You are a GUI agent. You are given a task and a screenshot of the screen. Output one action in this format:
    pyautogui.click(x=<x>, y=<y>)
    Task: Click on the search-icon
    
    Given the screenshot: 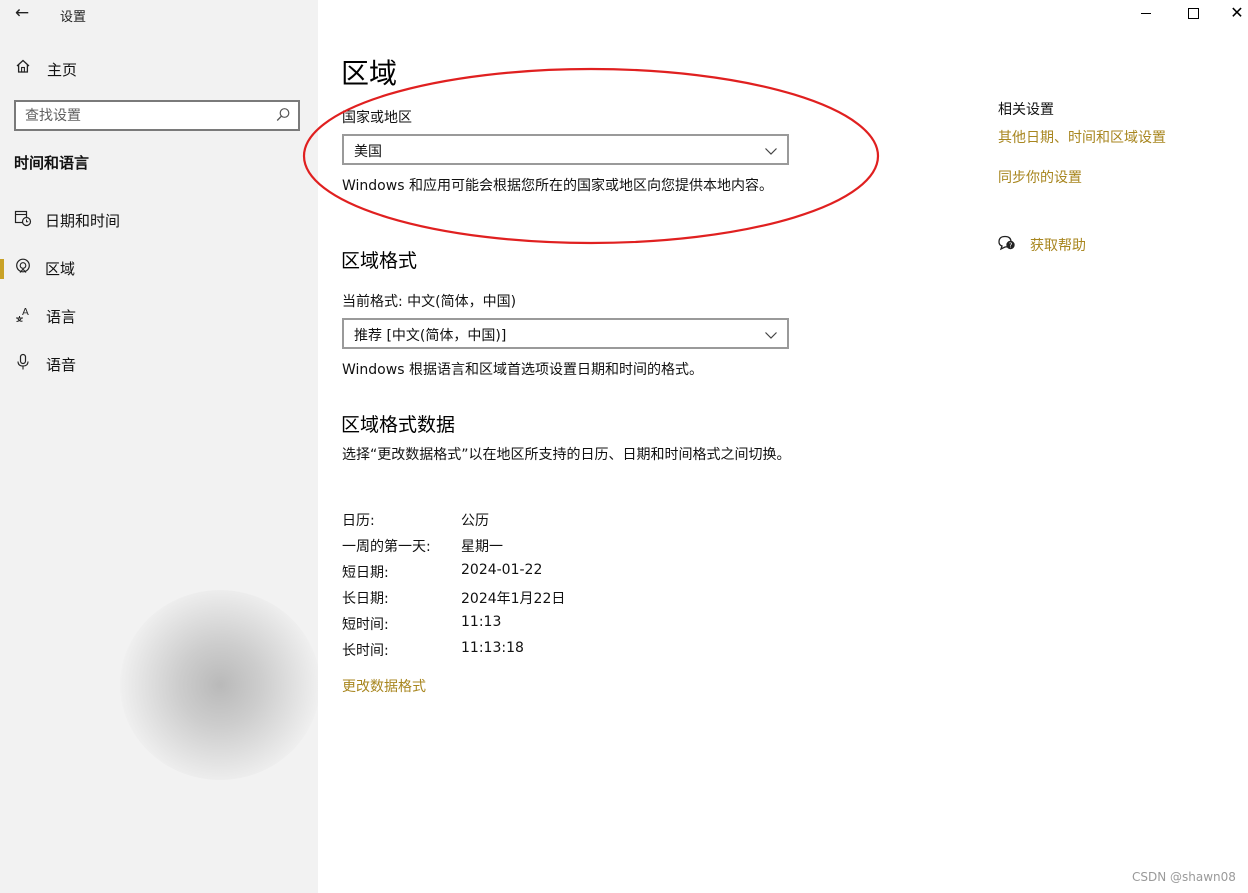 What is the action you would take?
    pyautogui.click(x=283, y=115)
    